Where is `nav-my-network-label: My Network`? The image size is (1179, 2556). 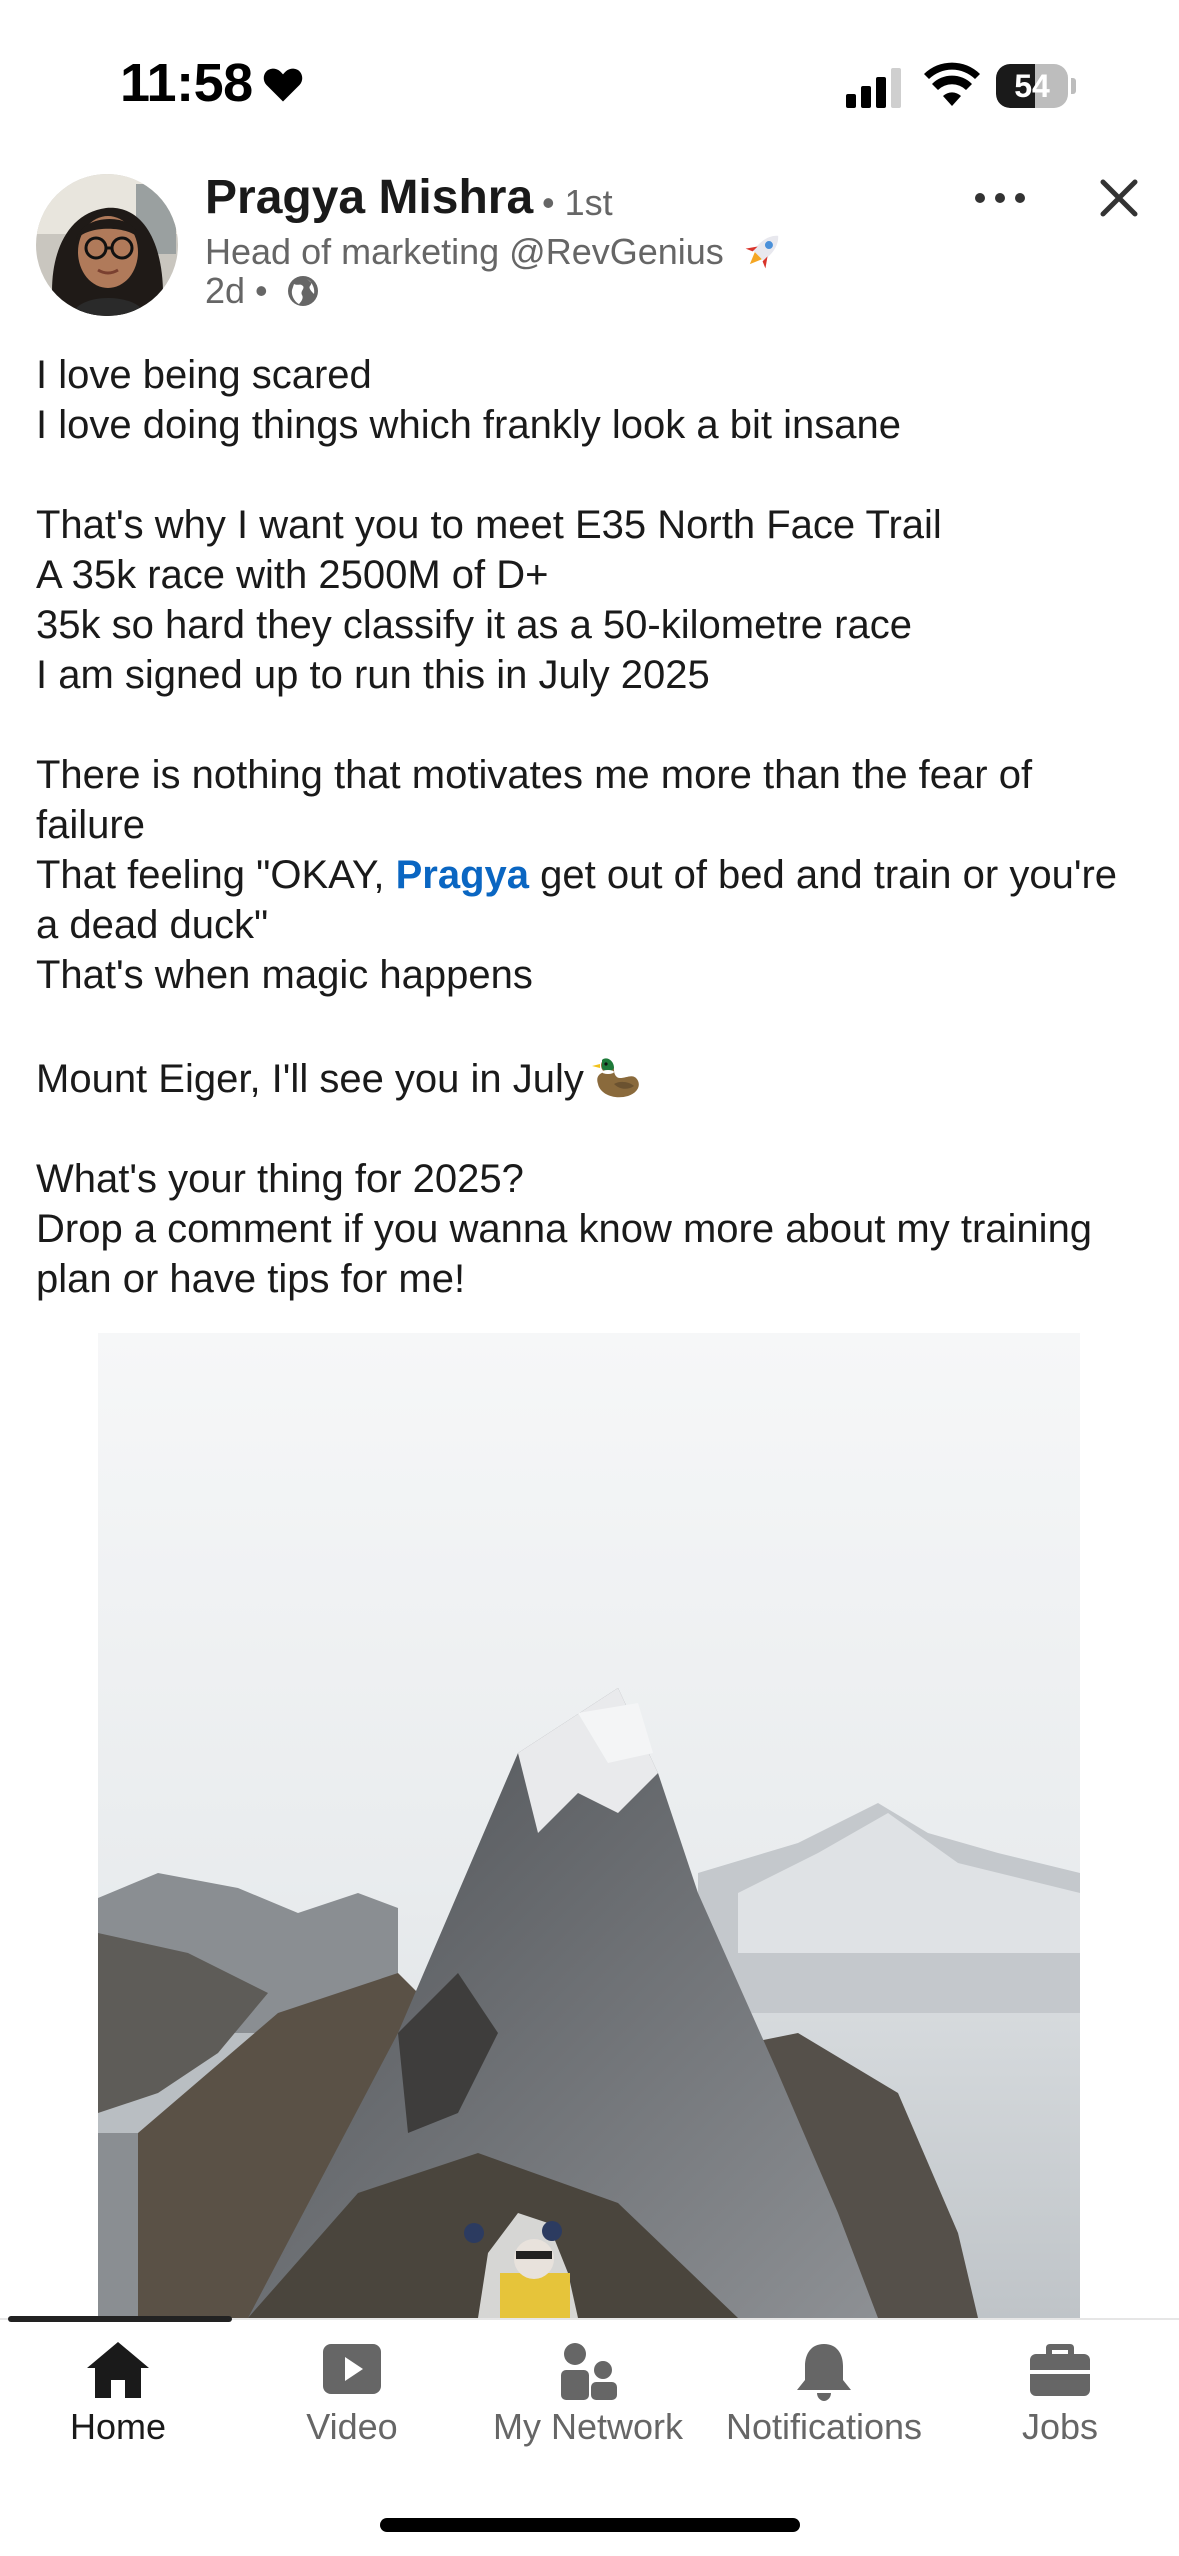
nav-my-network-label: My Network is located at coordinates (588, 2426).